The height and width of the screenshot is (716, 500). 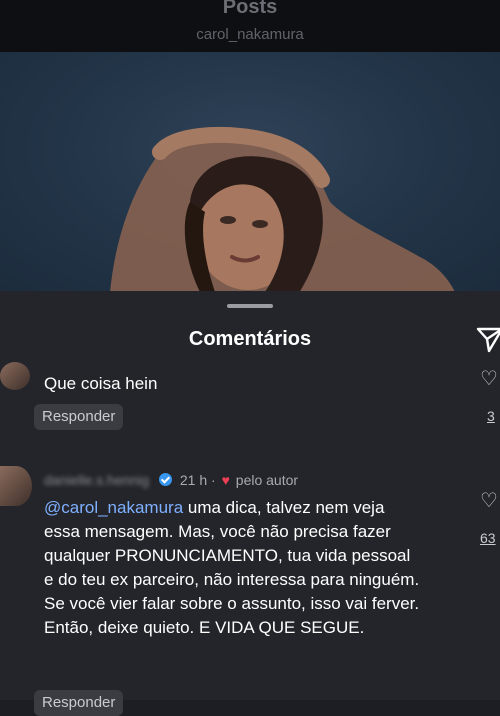 What do you see at coordinates (487, 339) in the screenshot?
I see `send-icon` at bounding box center [487, 339].